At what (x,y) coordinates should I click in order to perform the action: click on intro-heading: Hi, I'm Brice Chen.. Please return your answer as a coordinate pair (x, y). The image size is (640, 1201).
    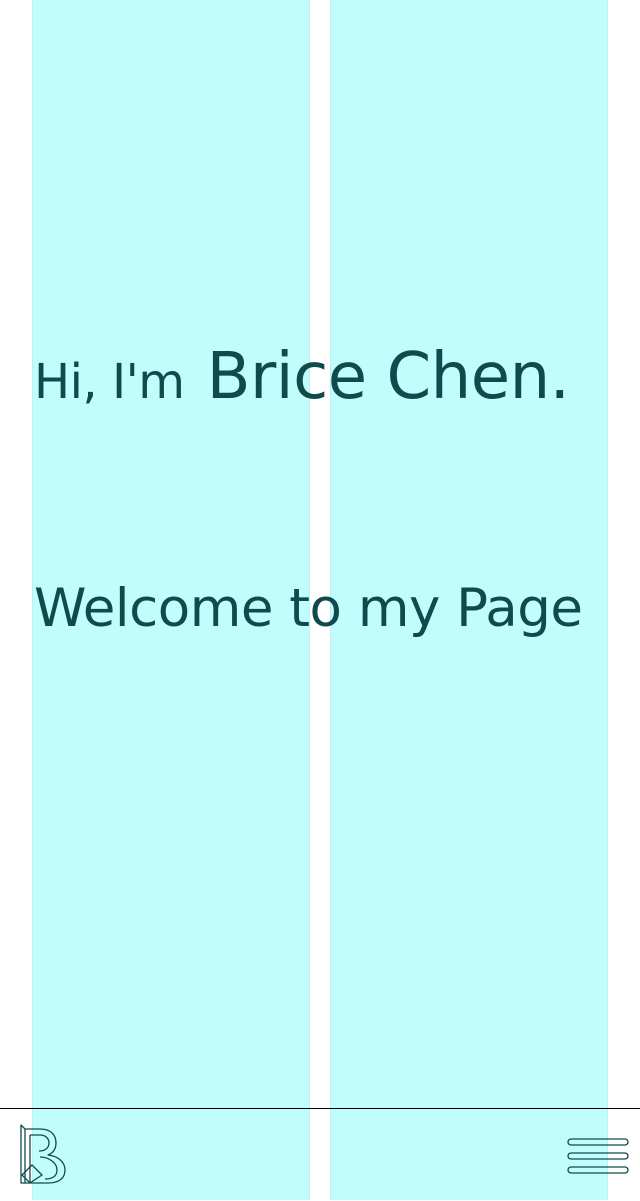
    Looking at the image, I should click on (302, 377).